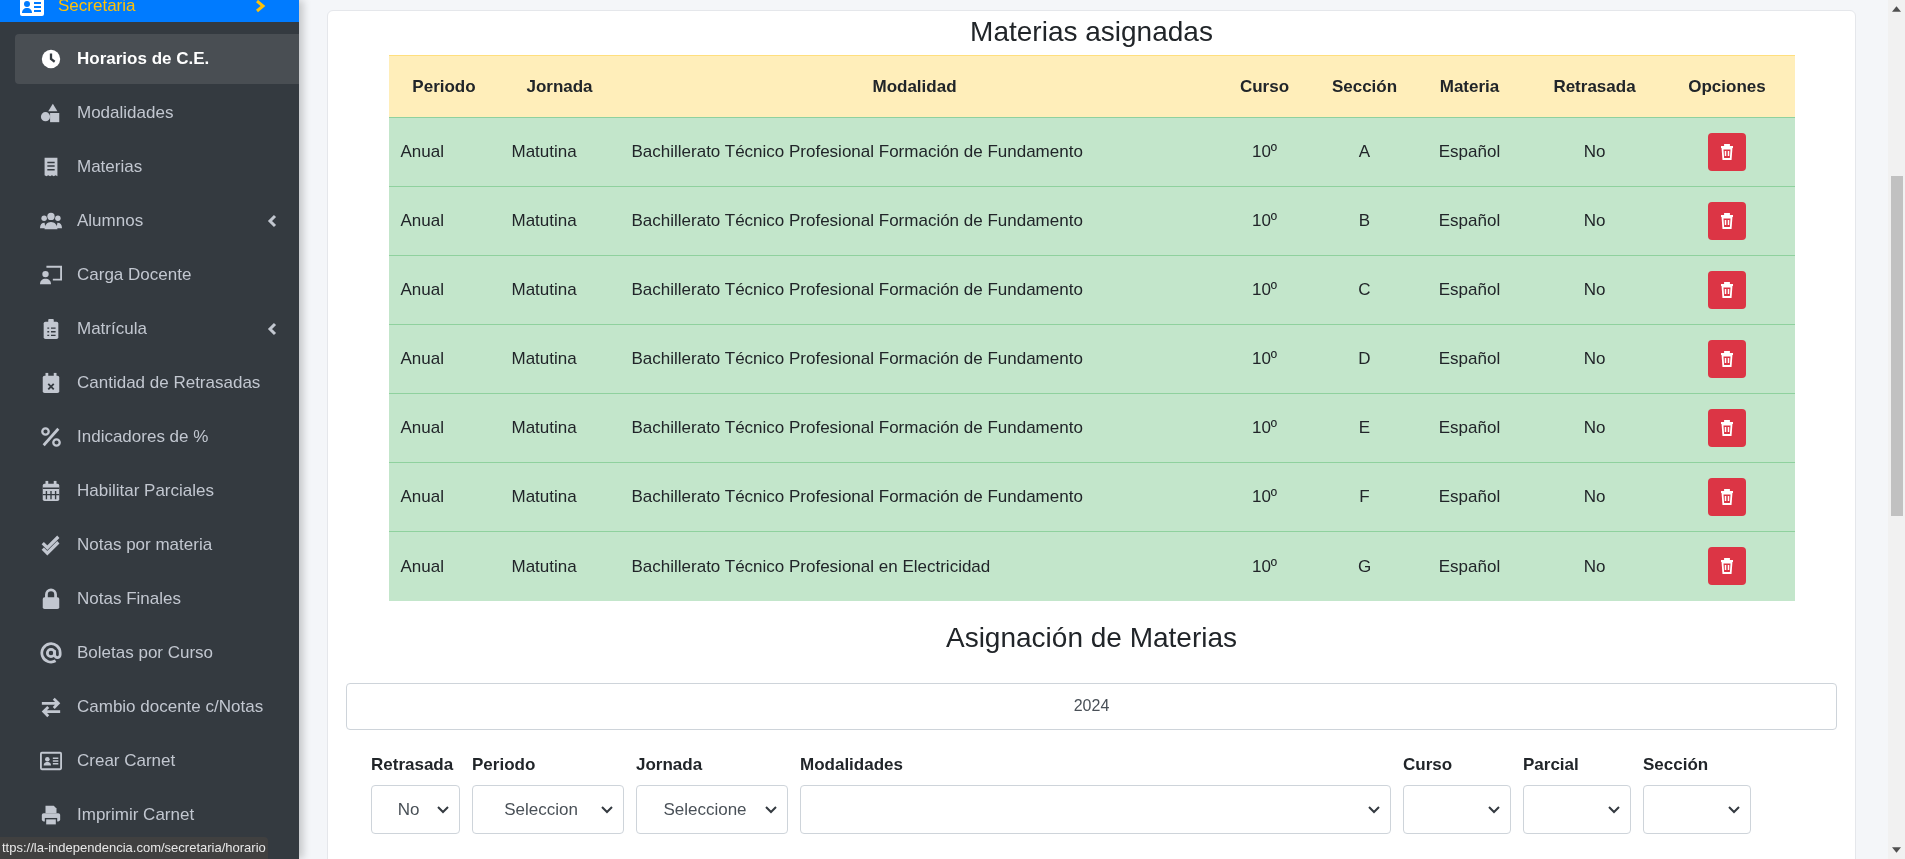 This screenshot has height=859, width=1905. Describe the element at coordinates (143, 437) in the screenshot. I see `menu-label: Indicadores de %` at that location.